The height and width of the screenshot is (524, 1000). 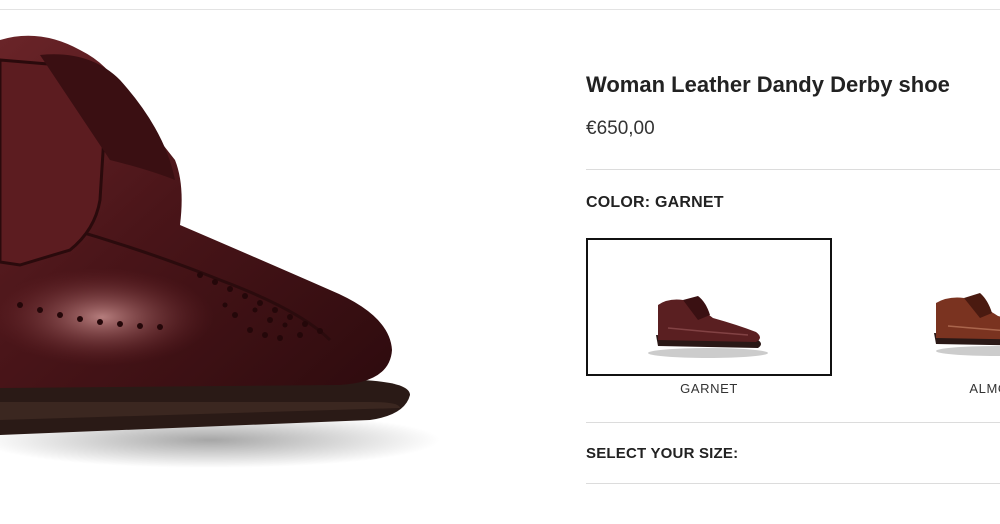 I want to click on color-heading-prefix: COLOR:, so click(x=620, y=202).